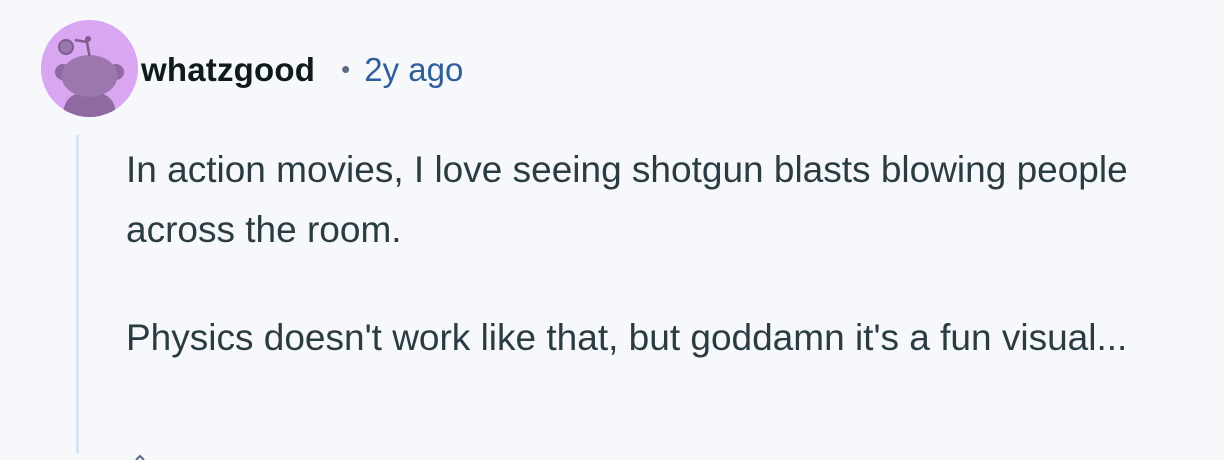  I want to click on user-avatar, so click(89, 68).